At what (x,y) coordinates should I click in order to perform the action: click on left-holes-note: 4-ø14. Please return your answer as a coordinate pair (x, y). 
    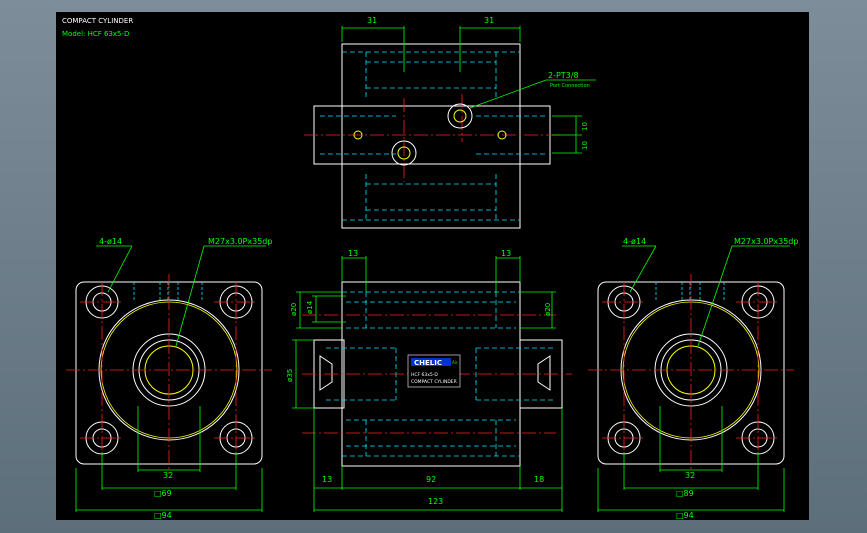
    Looking at the image, I should click on (110, 241).